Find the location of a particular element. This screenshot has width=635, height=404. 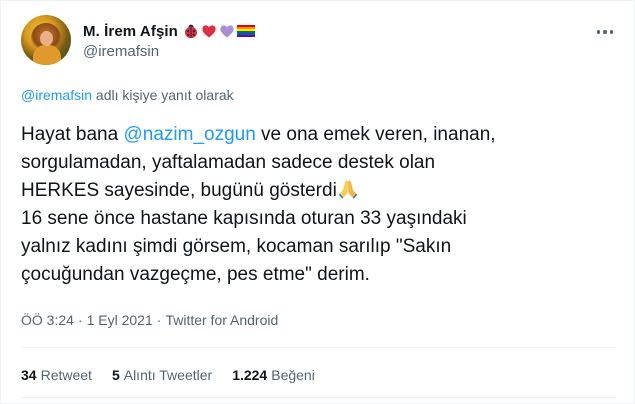

tweet-text-part1: Hayat bana is located at coordinates (72, 134).